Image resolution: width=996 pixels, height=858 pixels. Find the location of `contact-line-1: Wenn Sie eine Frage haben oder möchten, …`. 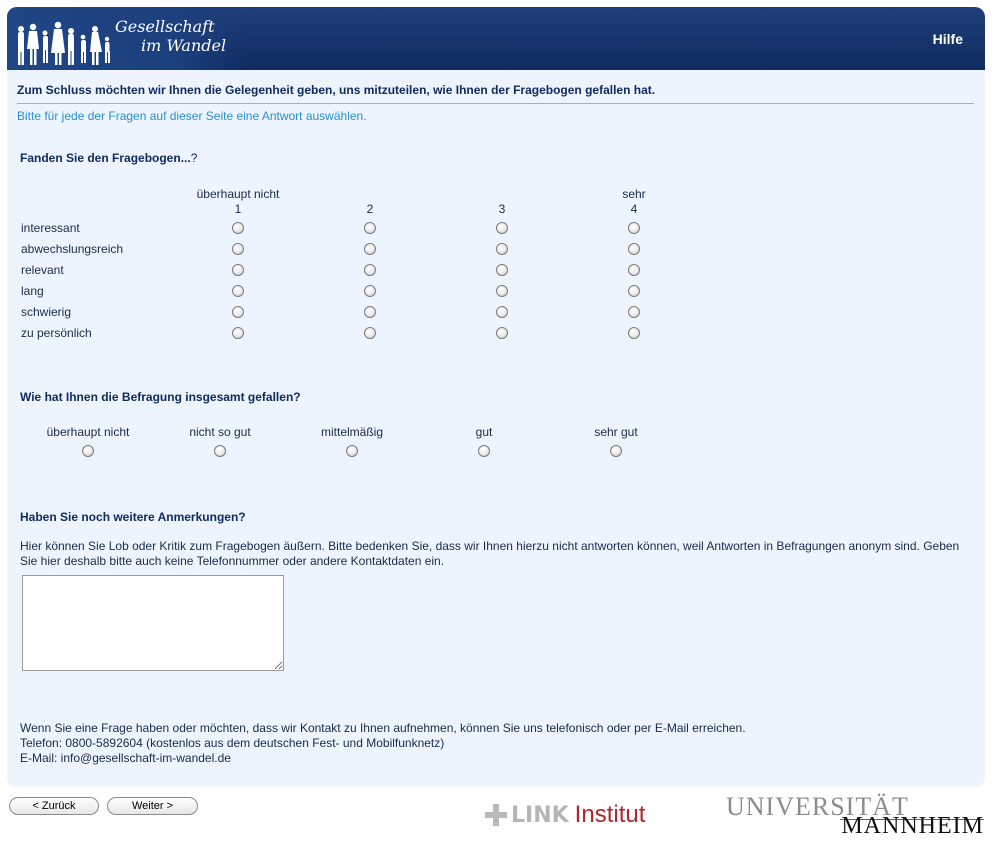

contact-line-1: Wenn Sie eine Frage haben oder möchten, … is located at coordinates (383, 728).